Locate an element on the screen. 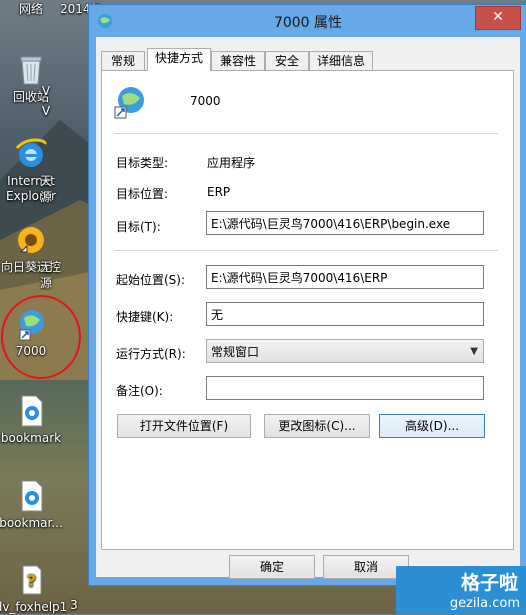  start-in-field: E:\源代码\巨灵鸟7000\416\ERP is located at coordinates (345, 277).